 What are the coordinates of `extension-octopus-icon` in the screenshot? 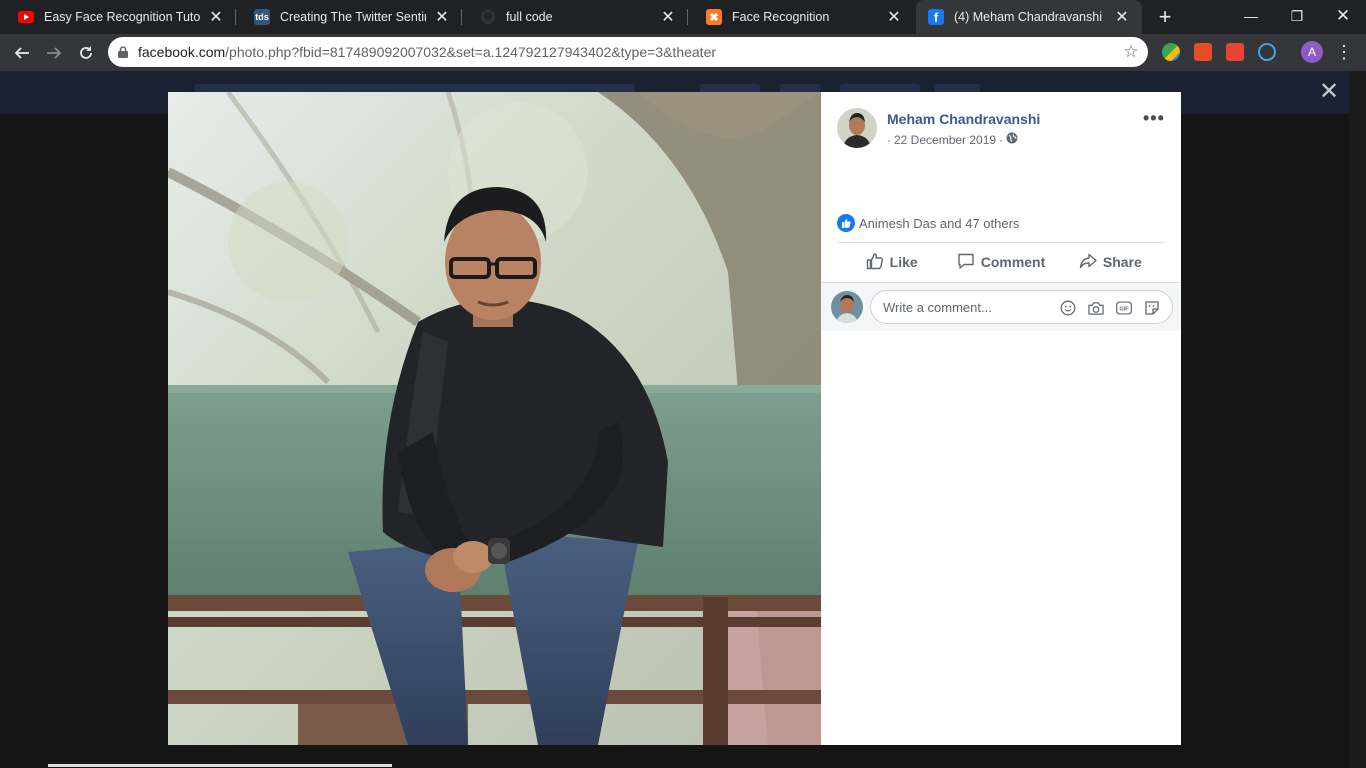 It's located at (1235, 52).